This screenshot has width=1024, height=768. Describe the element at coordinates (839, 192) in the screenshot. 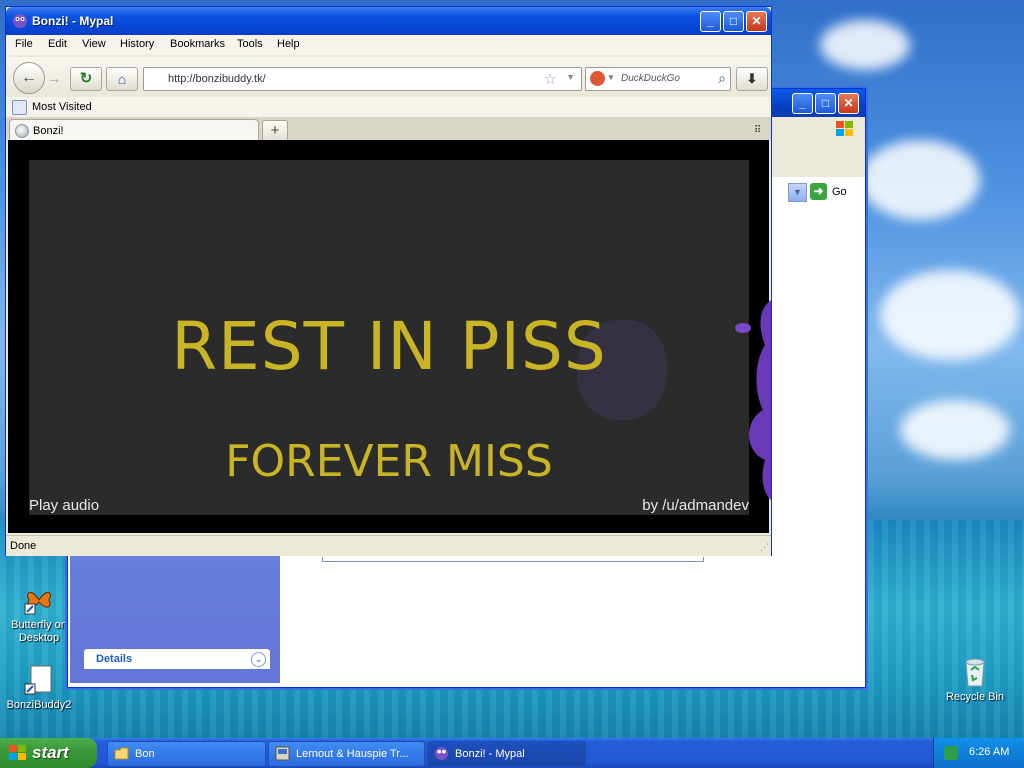

I see `go-label: Go` at that location.